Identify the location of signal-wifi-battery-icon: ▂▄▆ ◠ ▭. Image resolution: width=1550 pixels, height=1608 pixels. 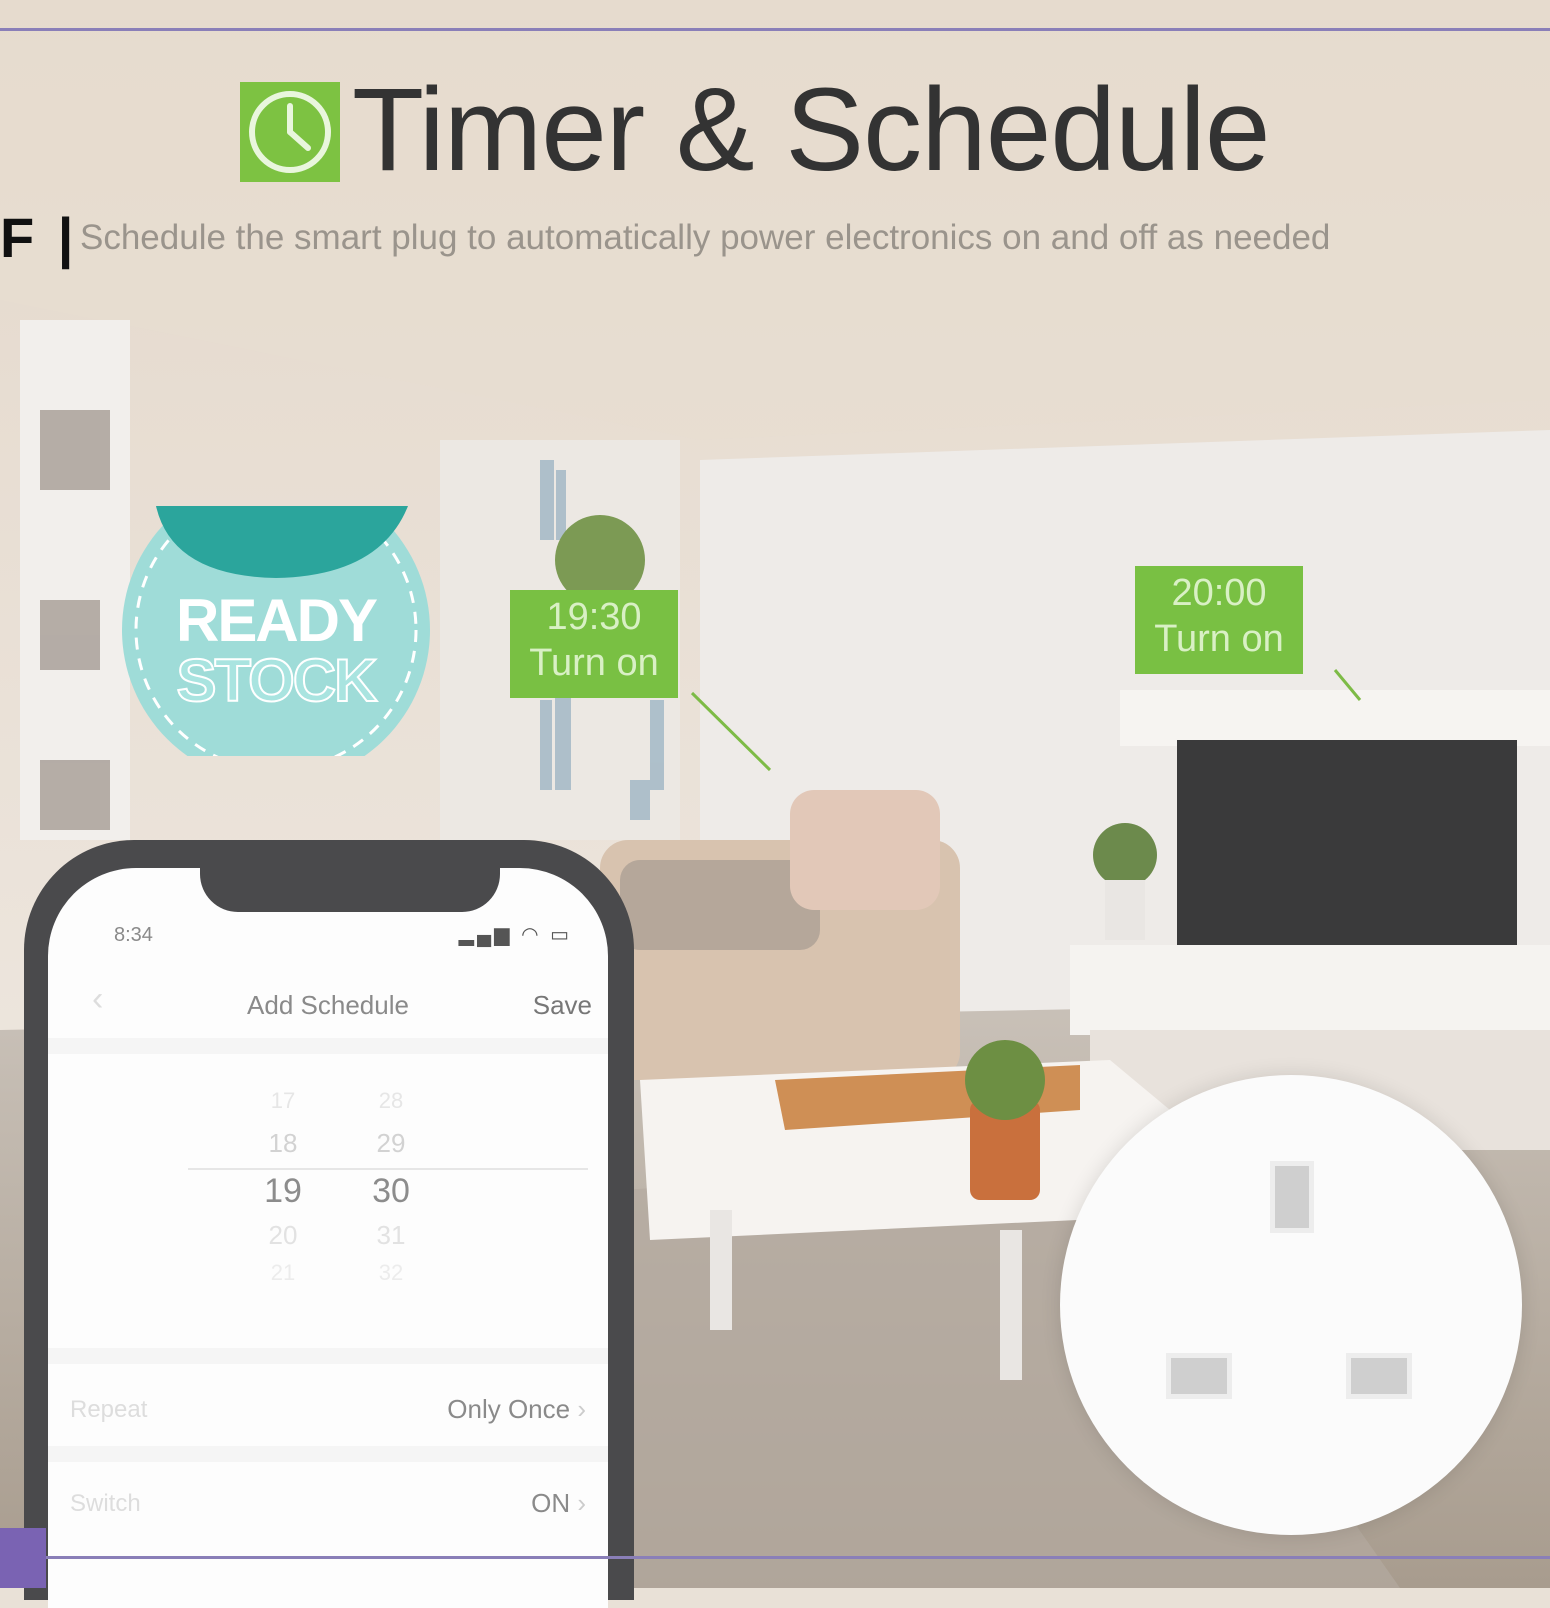
(515, 935).